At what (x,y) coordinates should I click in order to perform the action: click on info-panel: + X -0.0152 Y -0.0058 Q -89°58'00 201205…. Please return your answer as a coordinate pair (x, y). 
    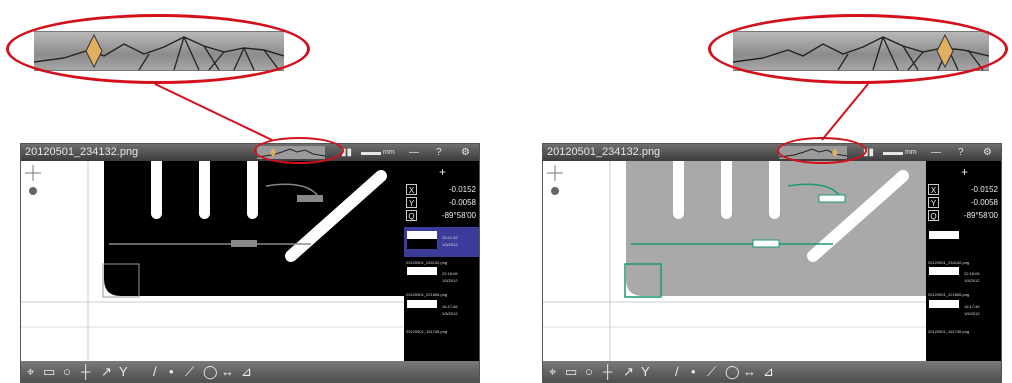
    Looking at the image, I should click on (963, 261).